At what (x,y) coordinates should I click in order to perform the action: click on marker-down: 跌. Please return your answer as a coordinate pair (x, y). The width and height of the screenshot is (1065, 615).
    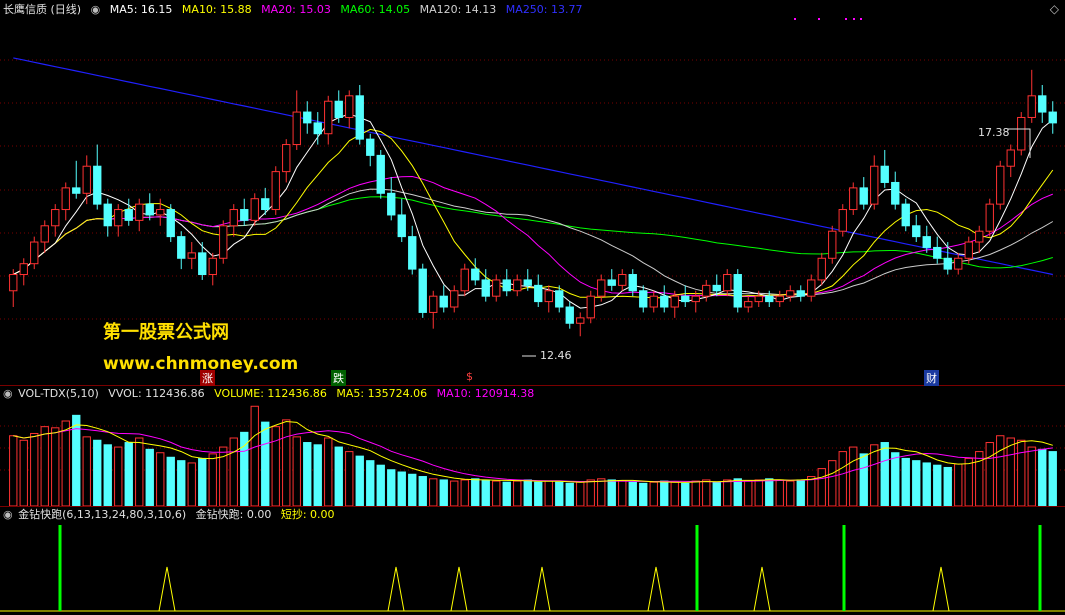
    Looking at the image, I should click on (338, 378).